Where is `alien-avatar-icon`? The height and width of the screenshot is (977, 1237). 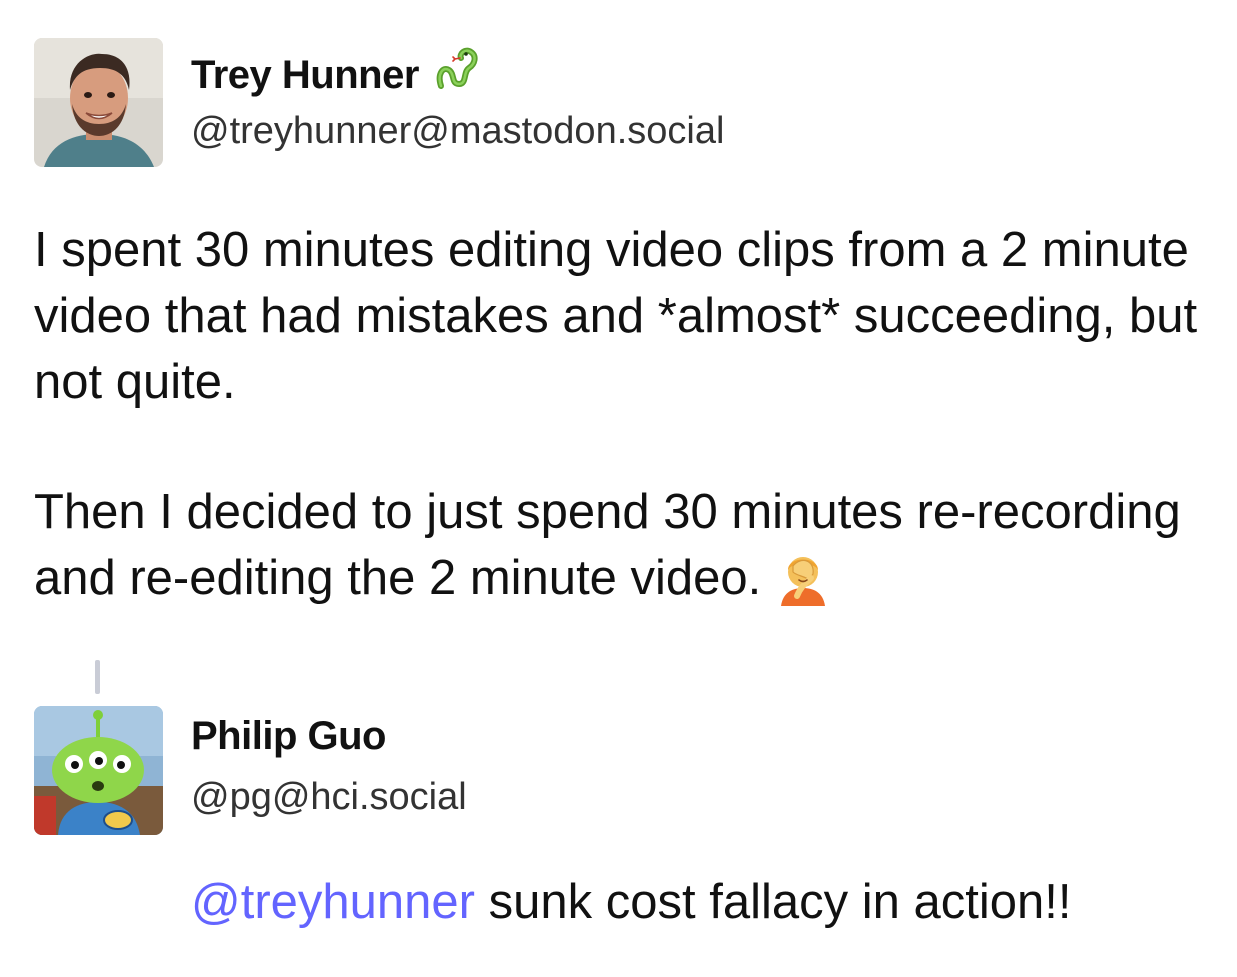
alien-avatar-icon is located at coordinates (98, 770).